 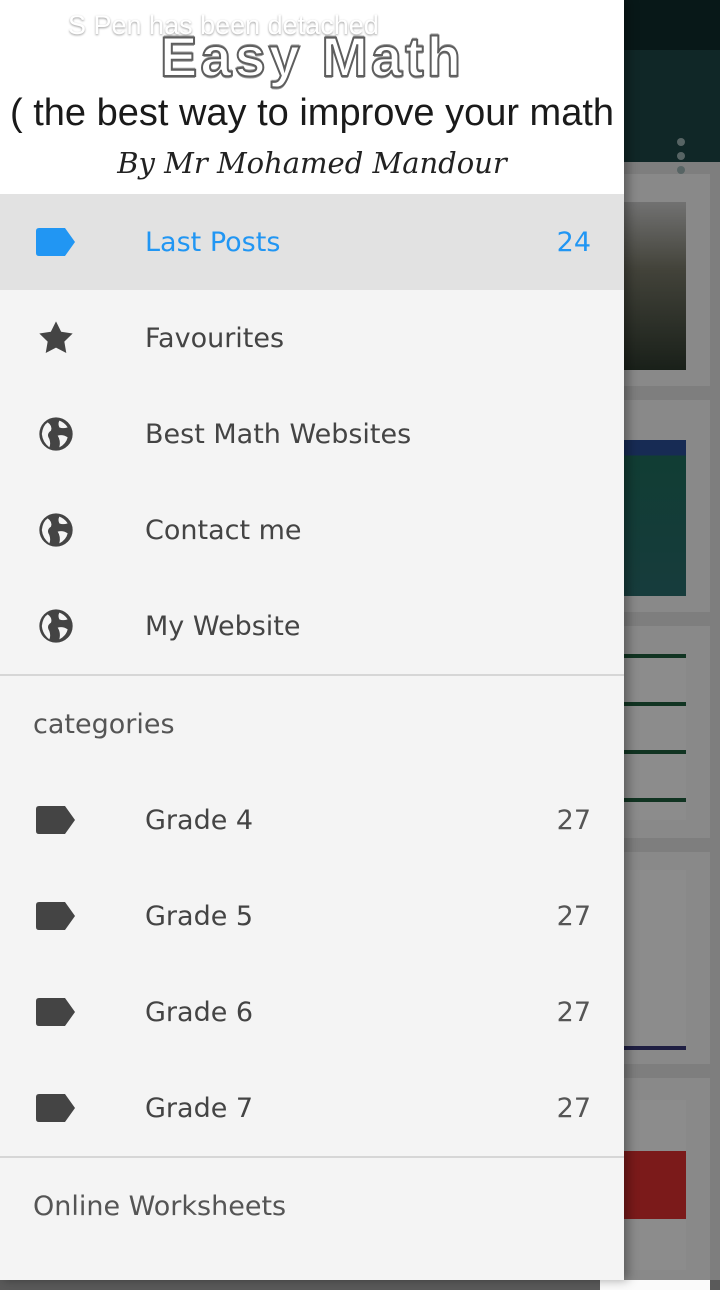 I want to click on menu-item-label: Last Posts, so click(x=213, y=242).